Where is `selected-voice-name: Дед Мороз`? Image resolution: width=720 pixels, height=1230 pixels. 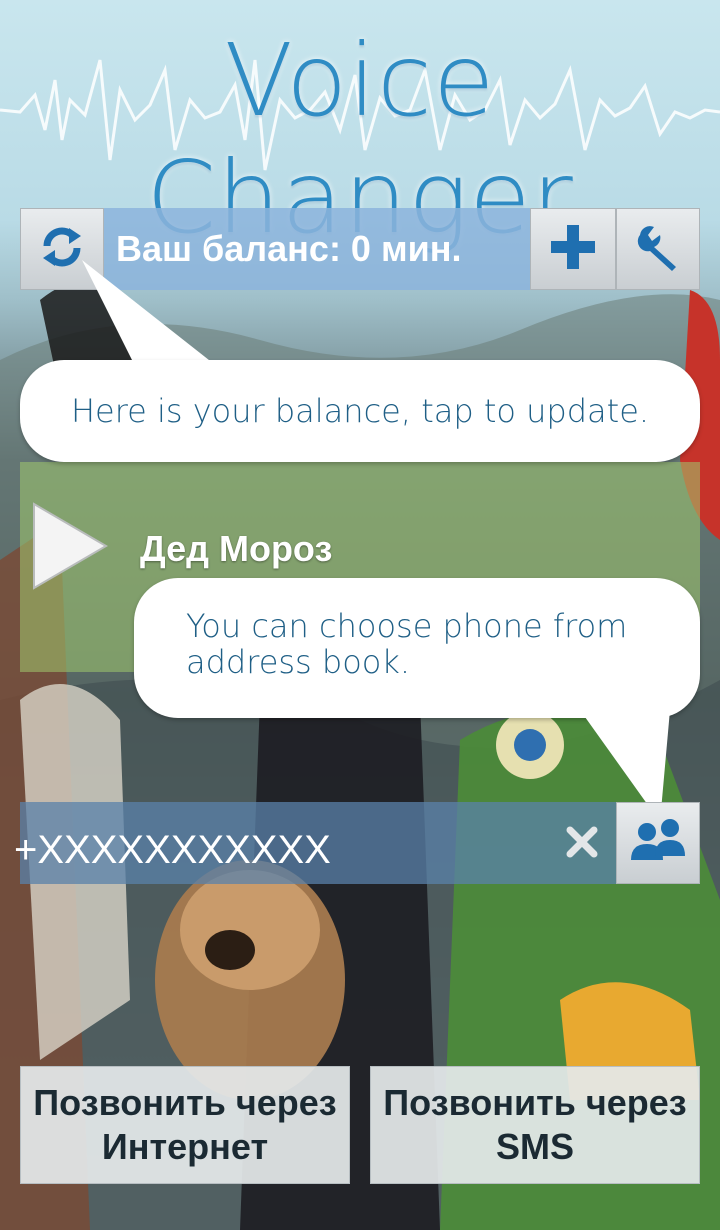
selected-voice-name: Дед Мороз is located at coordinates (236, 548).